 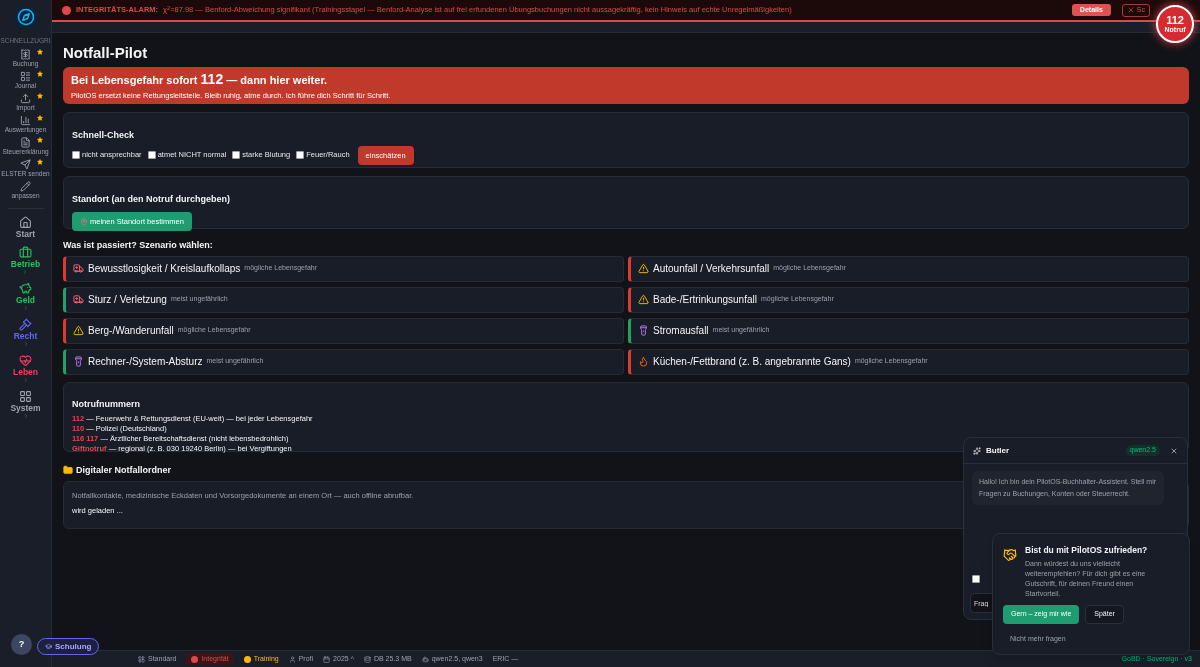 I want to click on sidebar-section: Start, so click(x=25, y=227).